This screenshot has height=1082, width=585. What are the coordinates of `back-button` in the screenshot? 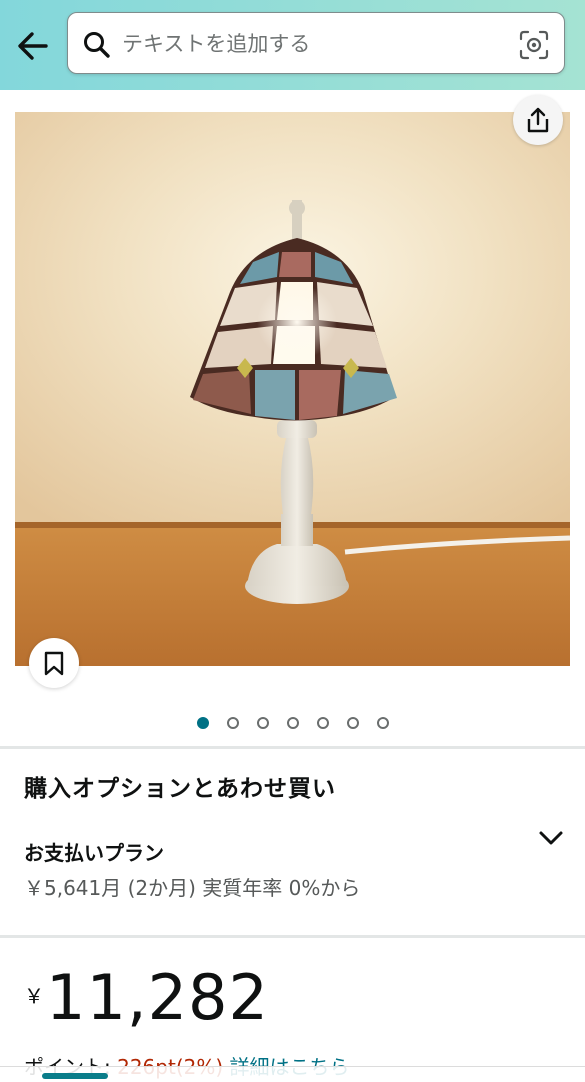 It's located at (34, 46).